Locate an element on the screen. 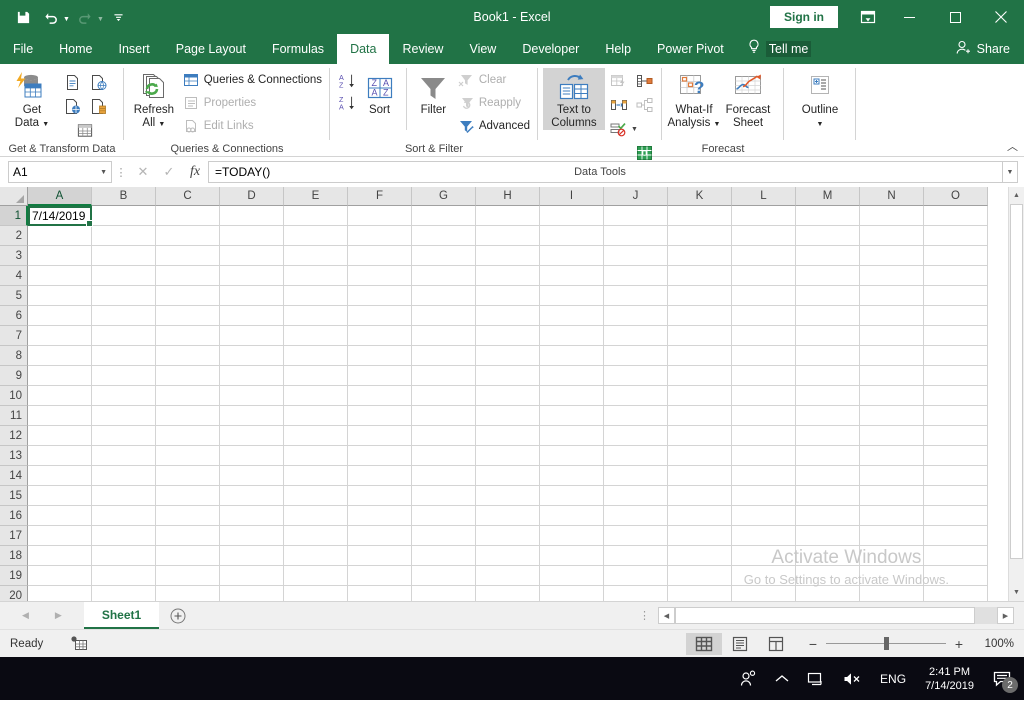 This screenshot has height=705, width=1024. tab-view: View is located at coordinates (482, 49).